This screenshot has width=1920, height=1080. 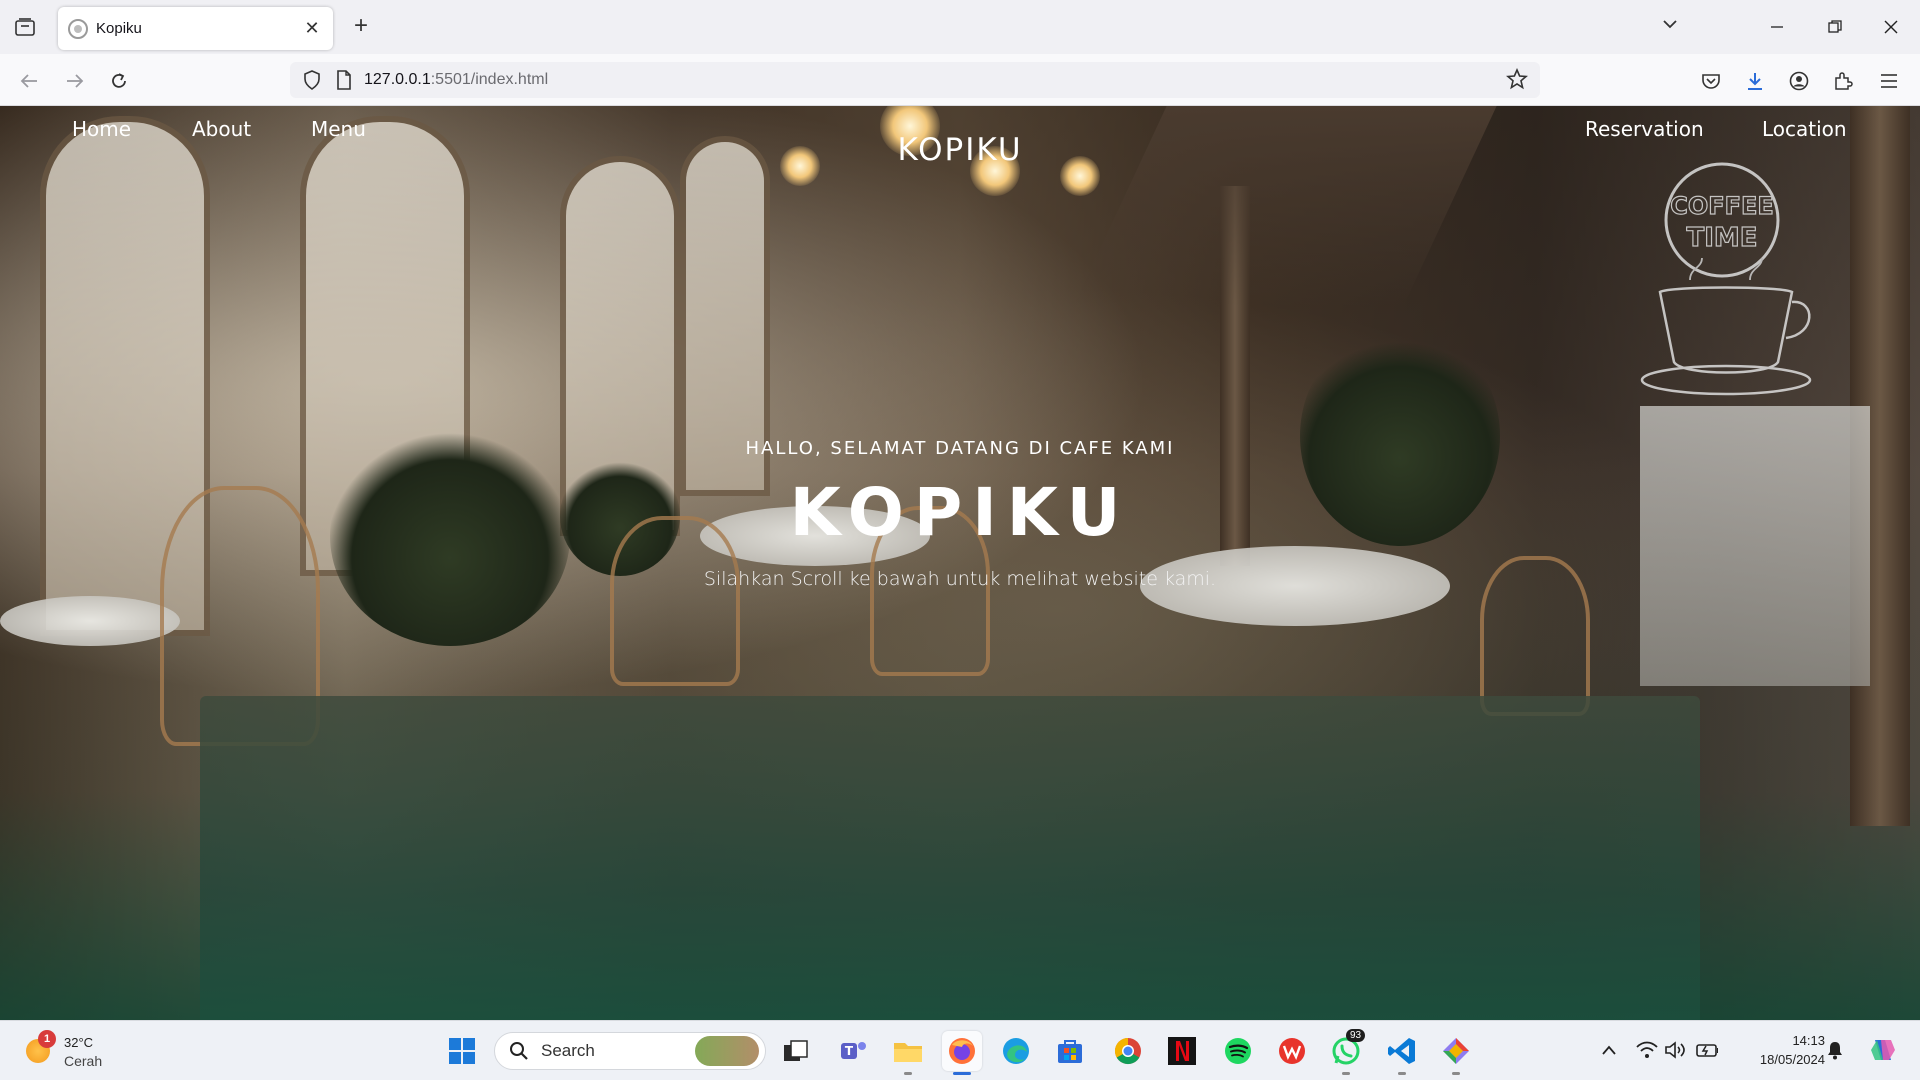 I want to click on tab-close-icon: ✕, so click(x=312, y=28).